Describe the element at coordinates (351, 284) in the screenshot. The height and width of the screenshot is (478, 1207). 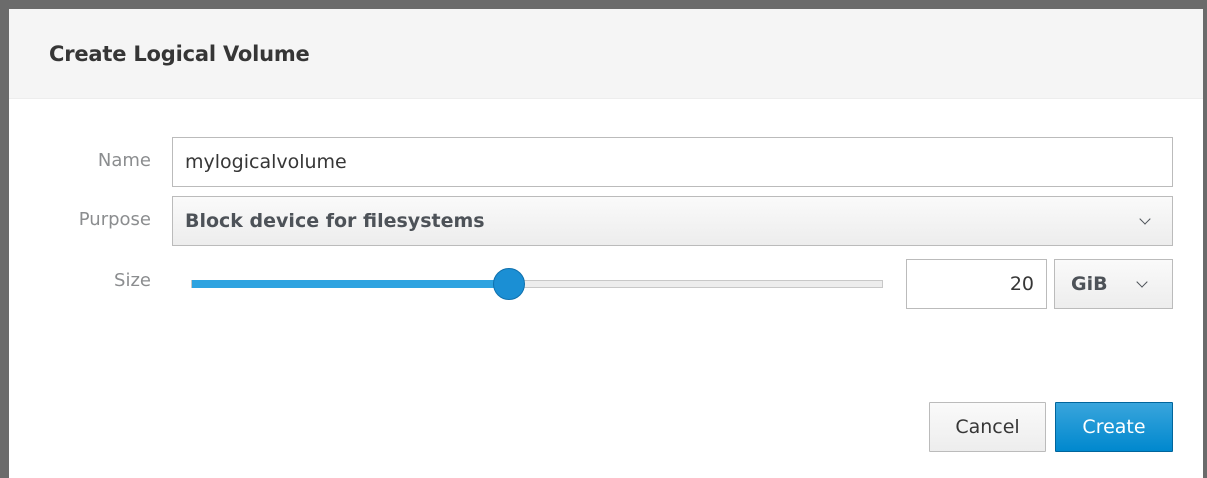
I see `size-slider-fill` at that location.